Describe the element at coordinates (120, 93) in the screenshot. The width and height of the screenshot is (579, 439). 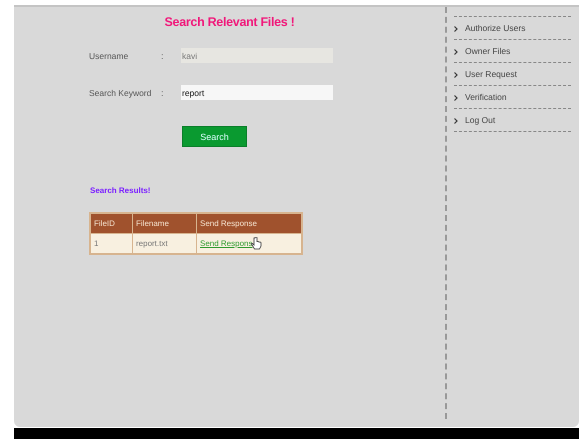
I see `field-label: Search Keyword` at that location.